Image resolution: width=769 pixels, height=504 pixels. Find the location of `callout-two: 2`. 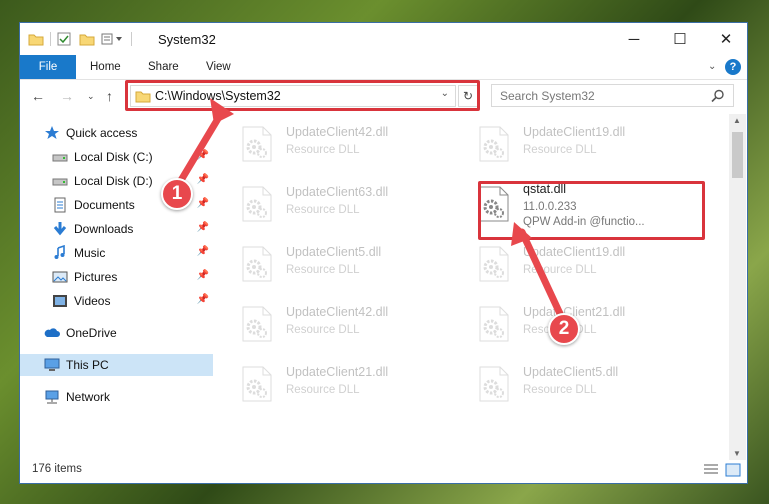

callout-two: 2 is located at coordinates (564, 329).